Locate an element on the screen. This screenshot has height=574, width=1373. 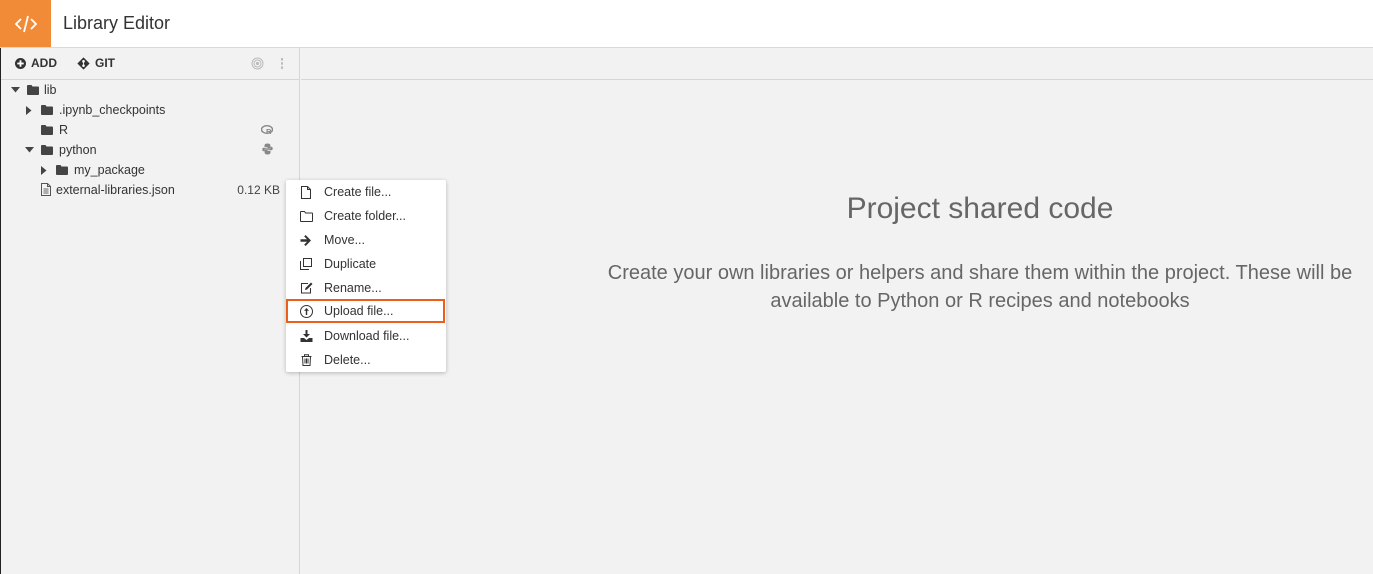
upload-icon is located at coordinates (306, 311).